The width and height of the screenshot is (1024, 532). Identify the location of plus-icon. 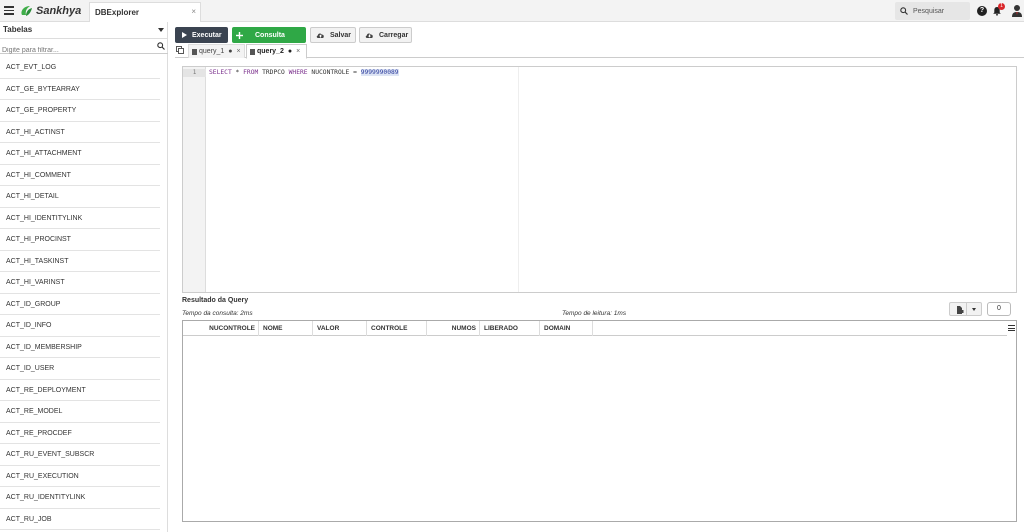
(239, 35).